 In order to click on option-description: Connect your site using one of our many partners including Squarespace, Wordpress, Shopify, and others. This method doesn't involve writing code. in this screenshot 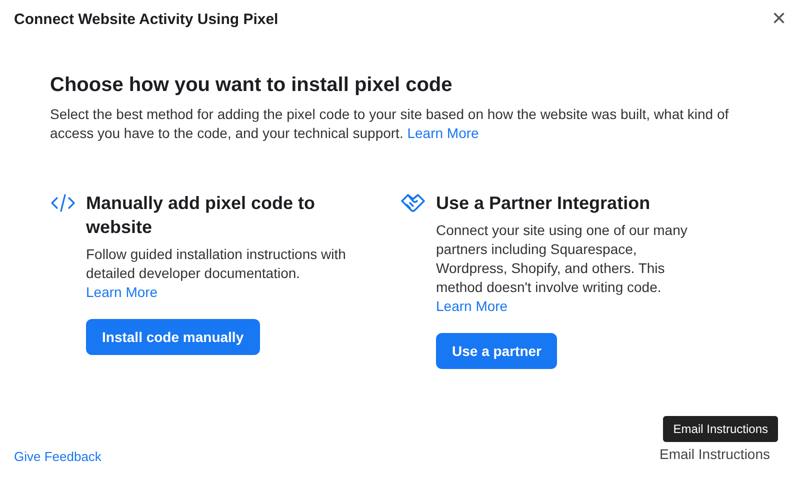, I will do `click(562, 259)`.